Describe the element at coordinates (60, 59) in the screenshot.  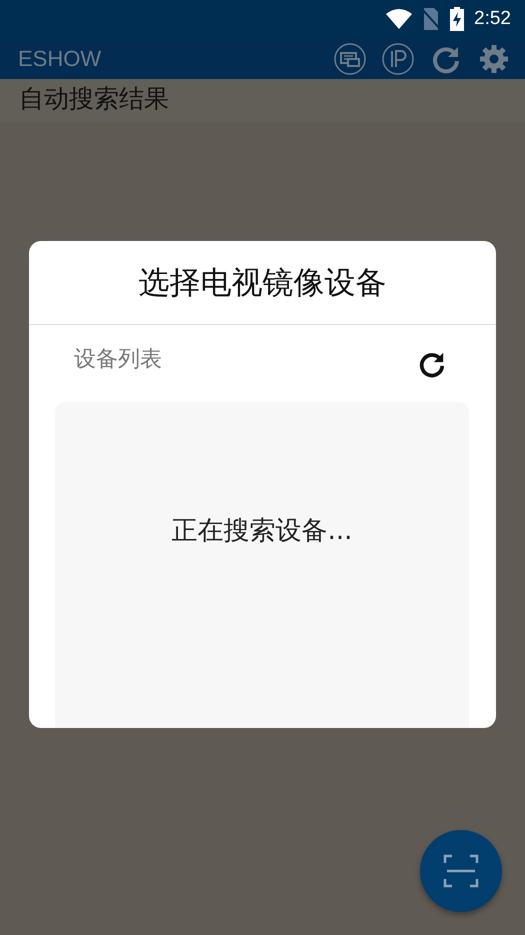
I see `app-title: ESHOW` at that location.